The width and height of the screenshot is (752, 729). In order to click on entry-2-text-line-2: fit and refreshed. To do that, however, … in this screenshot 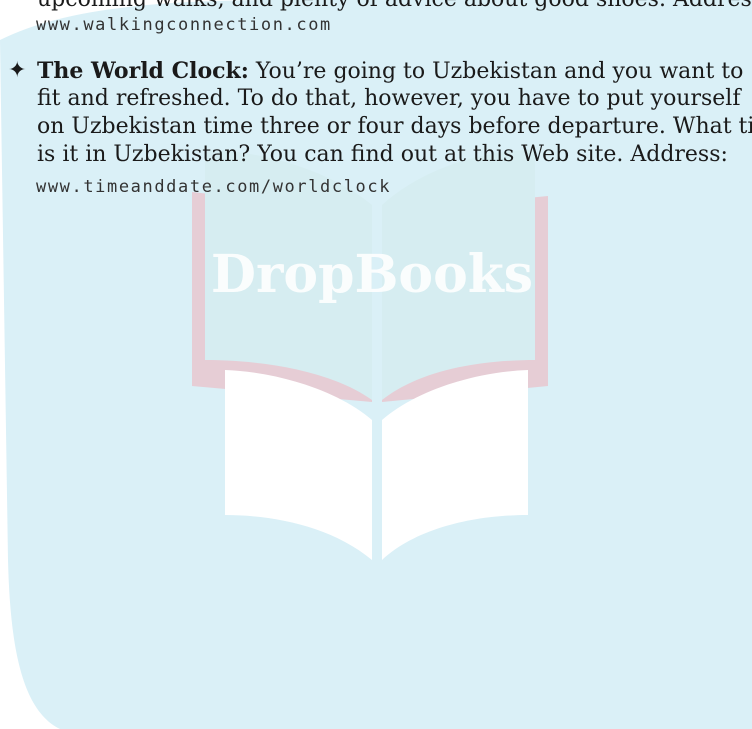, I will do `click(389, 98)`.